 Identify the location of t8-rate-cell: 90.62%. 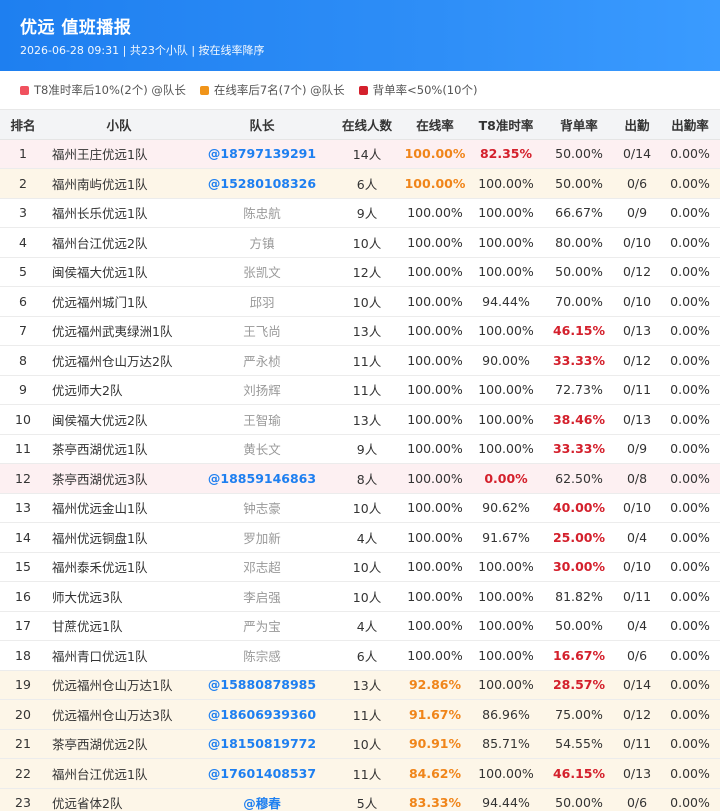
(506, 508).